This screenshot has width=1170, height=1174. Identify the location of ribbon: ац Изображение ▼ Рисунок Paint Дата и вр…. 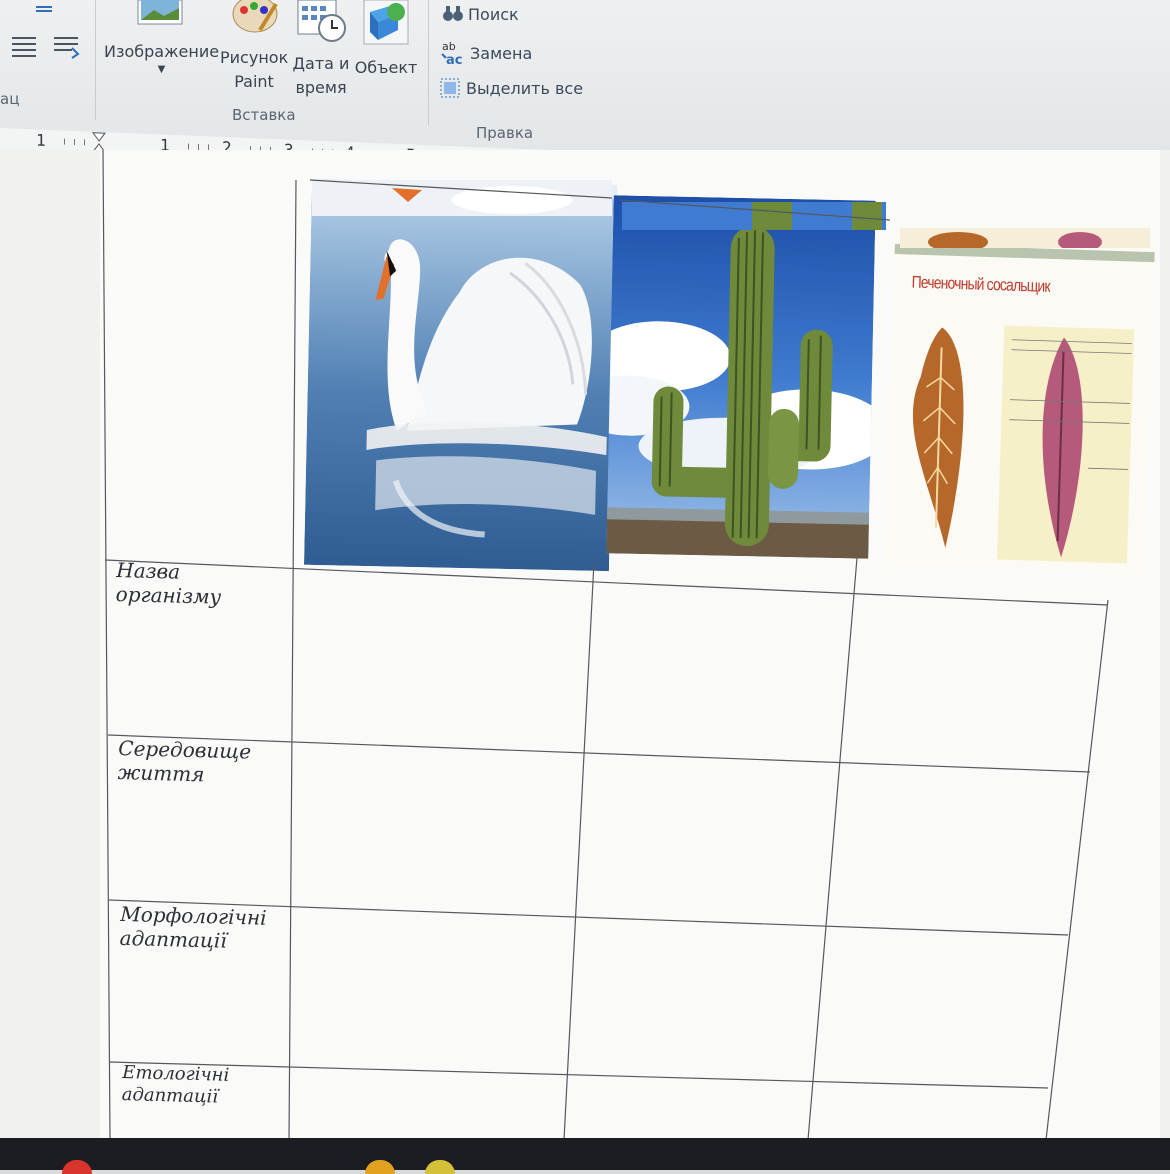
(585, 75).